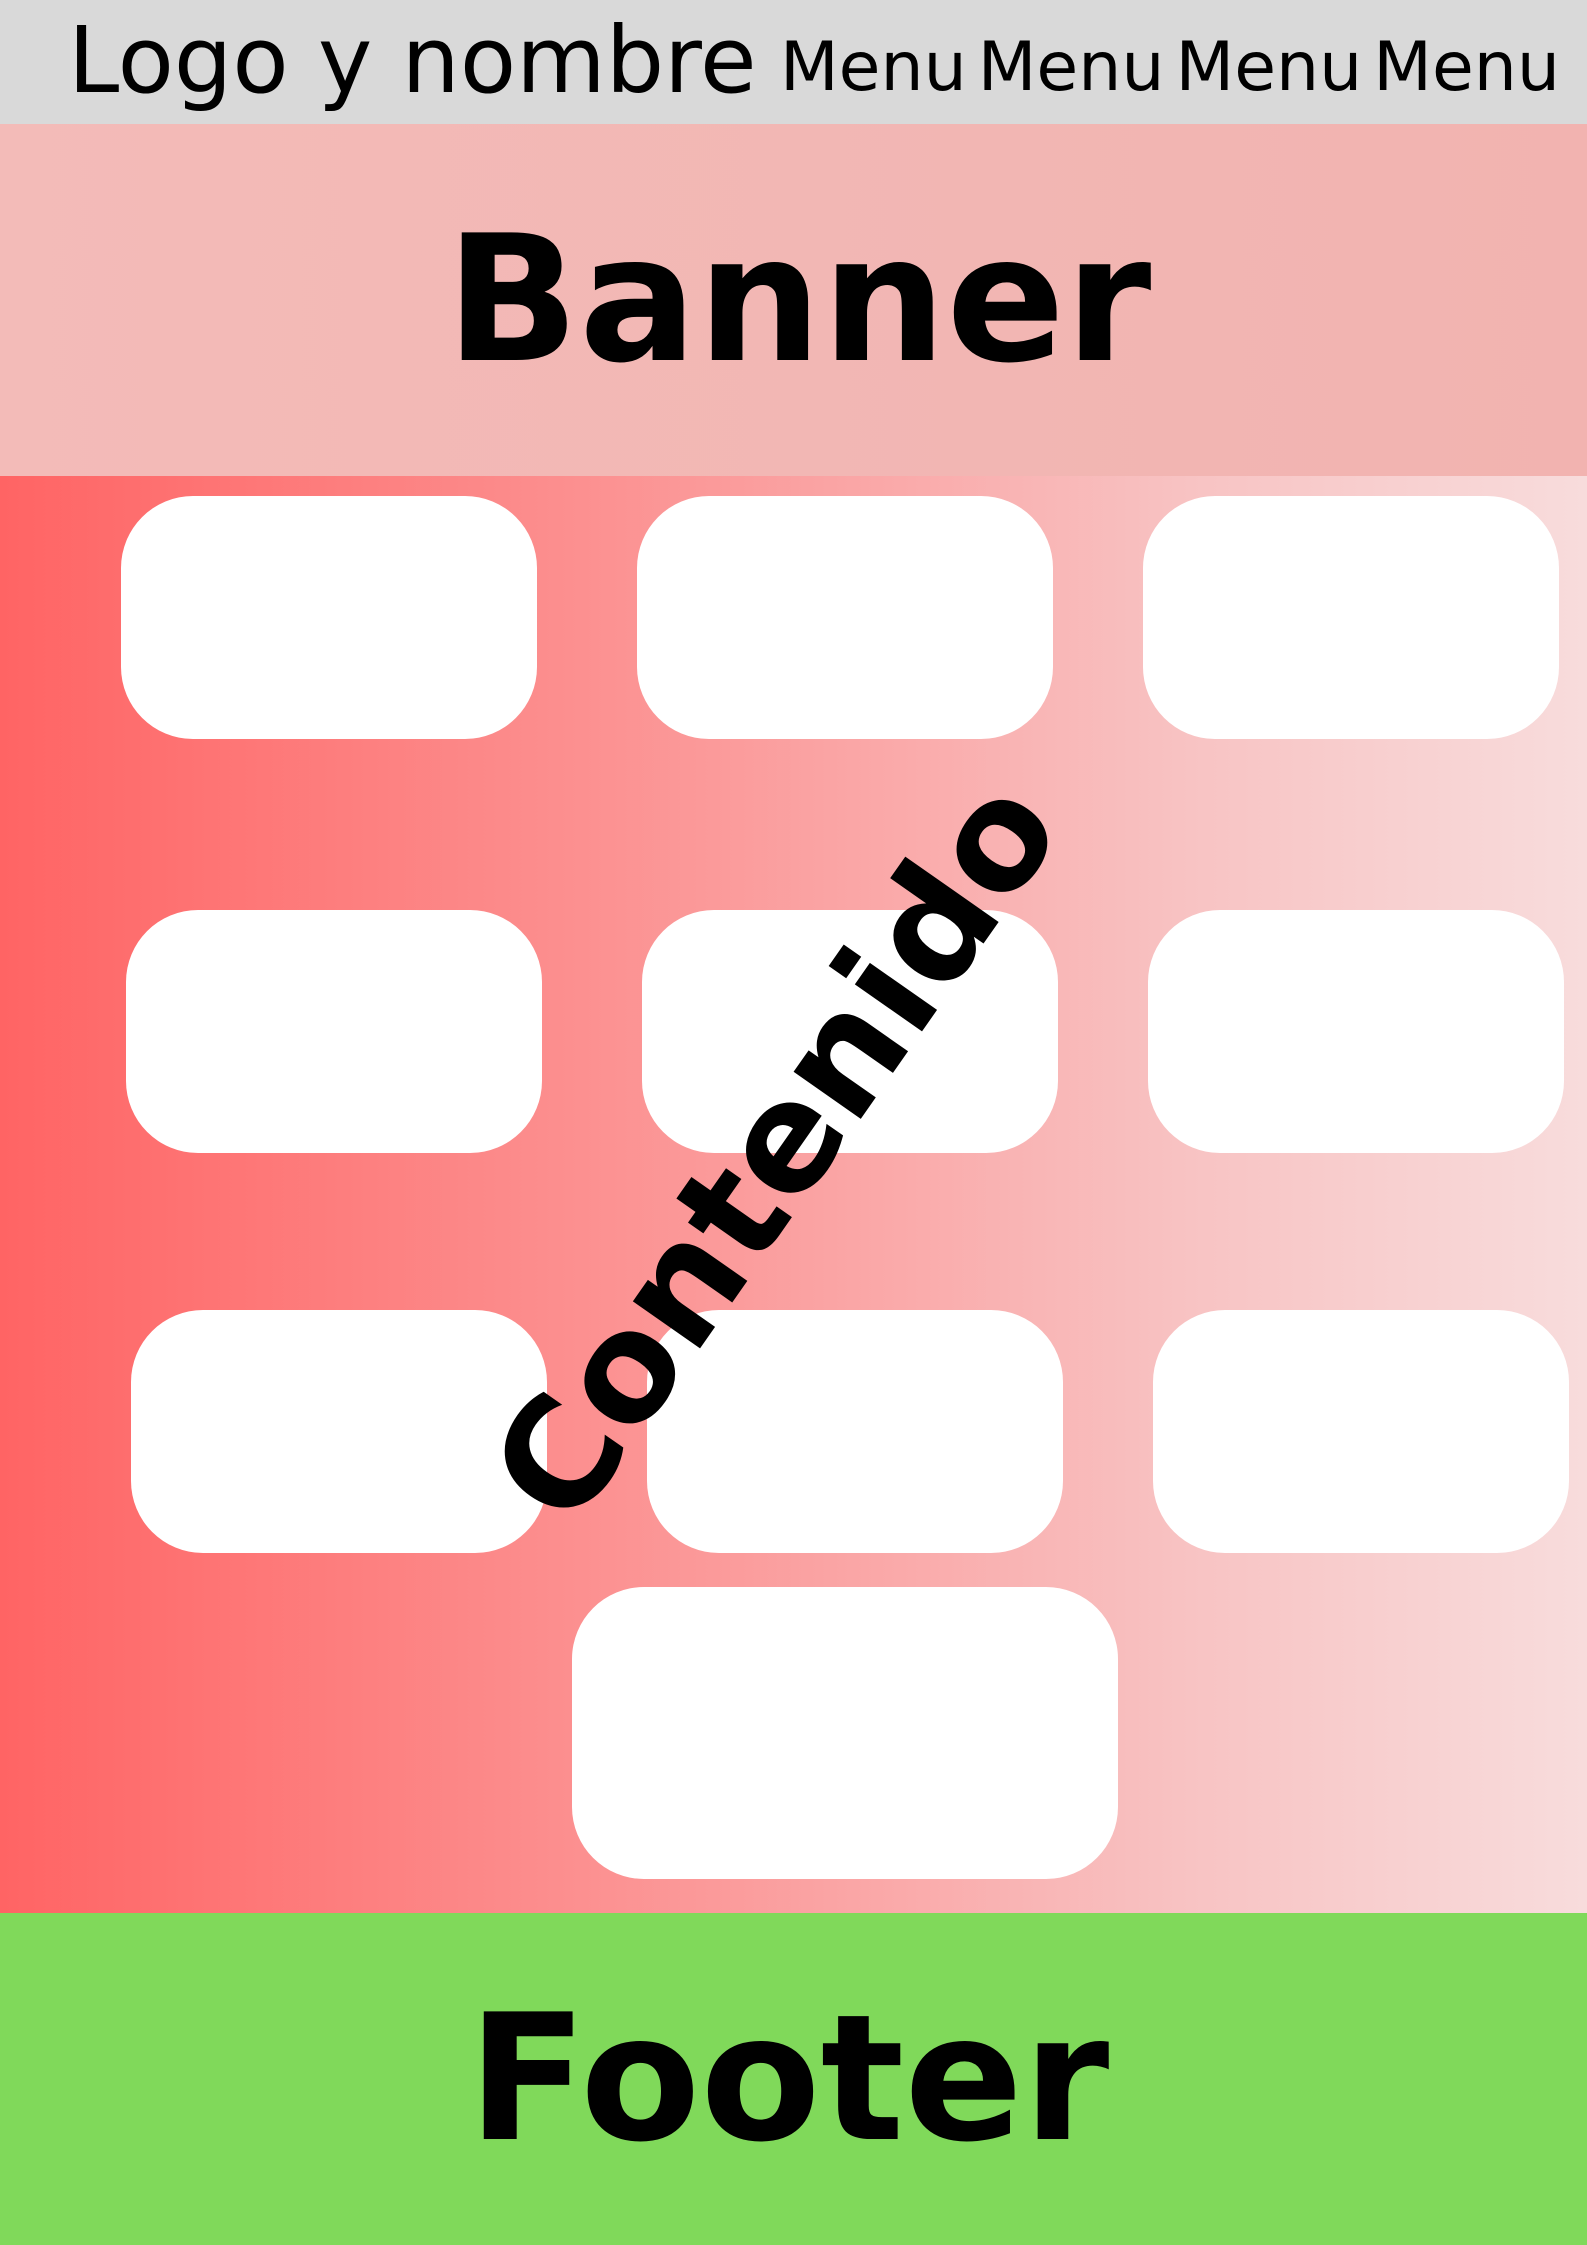 The height and width of the screenshot is (2245, 1587). Describe the element at coordinates (798, 300) in the screenshot. I see `banner-title: Banner` at that location.